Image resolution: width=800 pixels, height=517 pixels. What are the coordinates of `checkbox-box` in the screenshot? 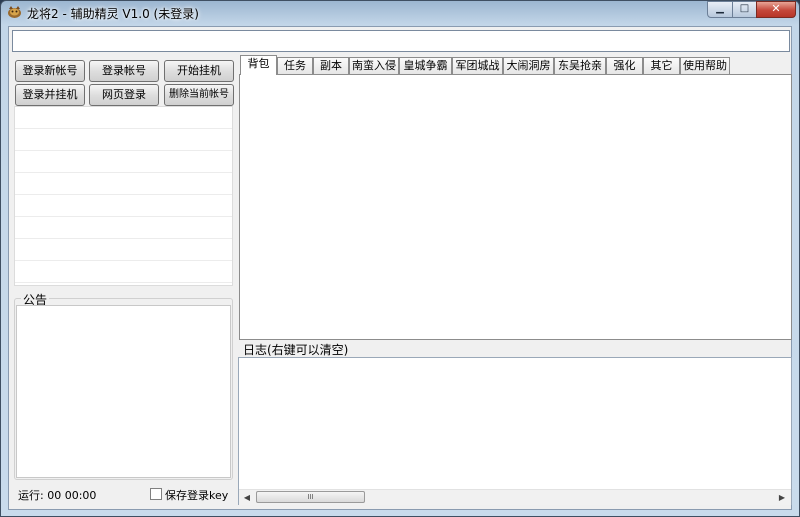 It's located at (156, 494).